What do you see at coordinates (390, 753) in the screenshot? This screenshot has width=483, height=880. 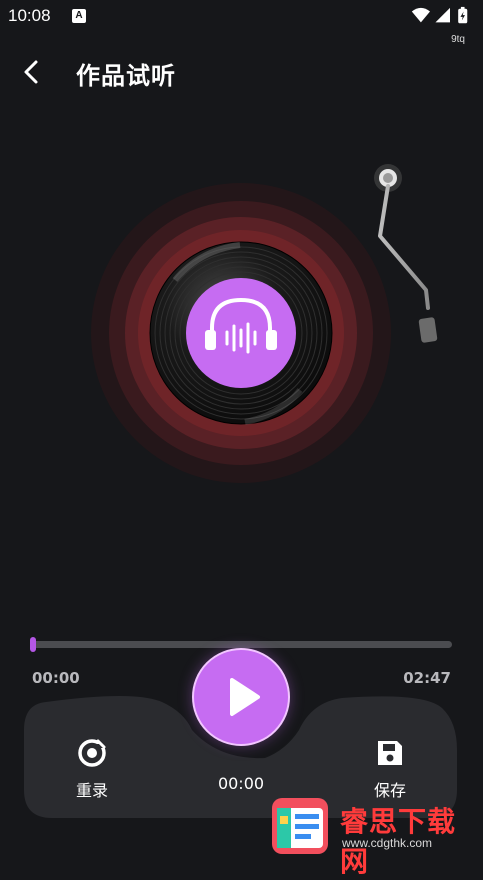 I see `floppy-disk-icon` at bounding box center [390, 753].